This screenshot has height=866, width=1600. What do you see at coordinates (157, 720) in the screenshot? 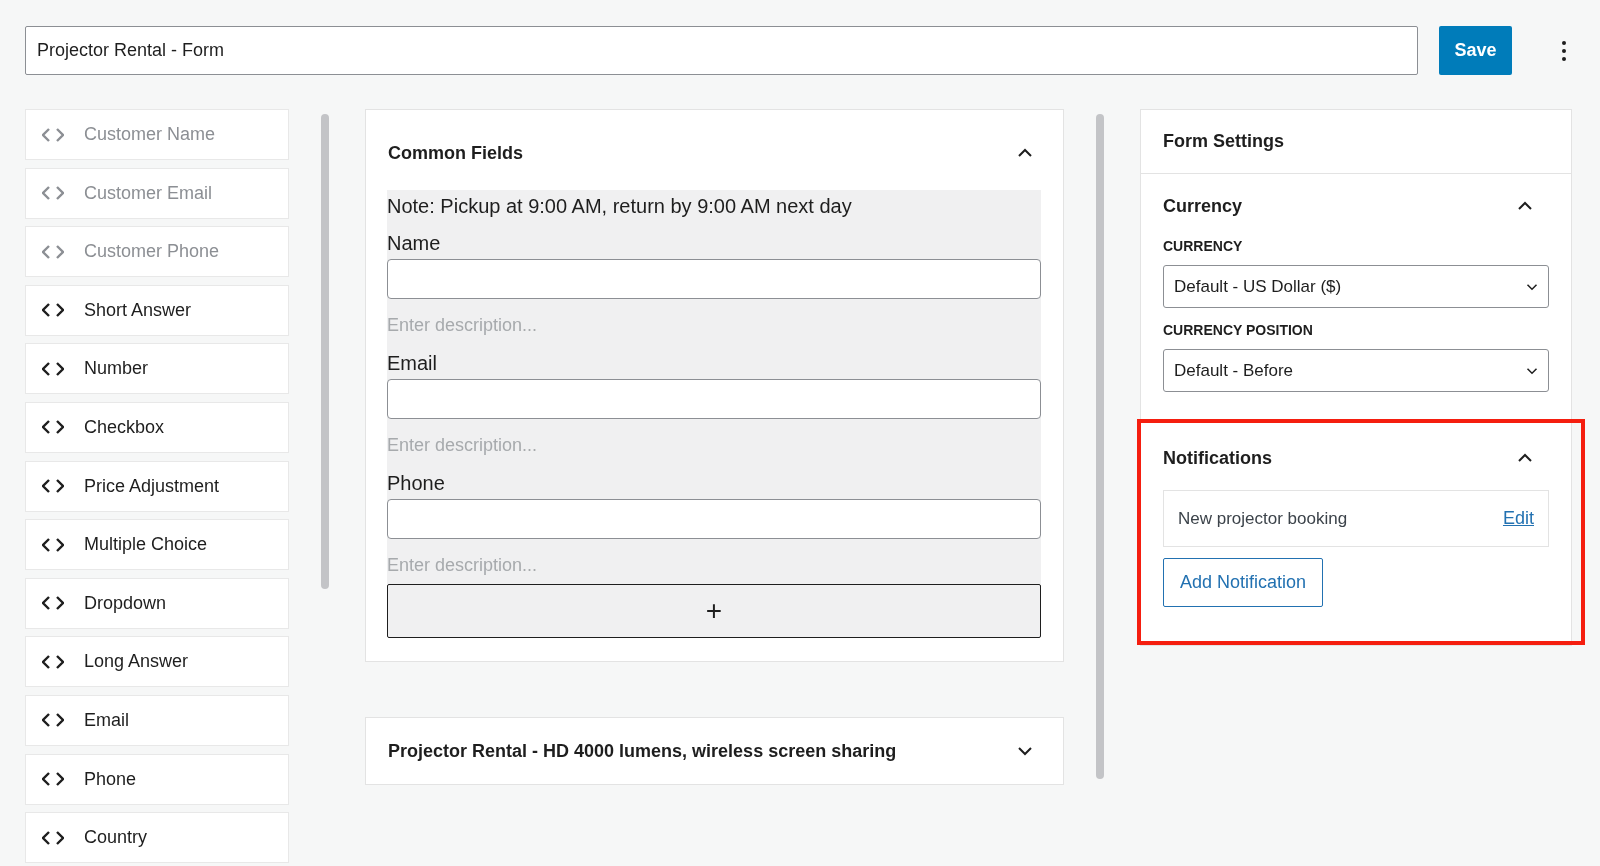
I see `field-type-item: Email` at bounding box center [157, 720].